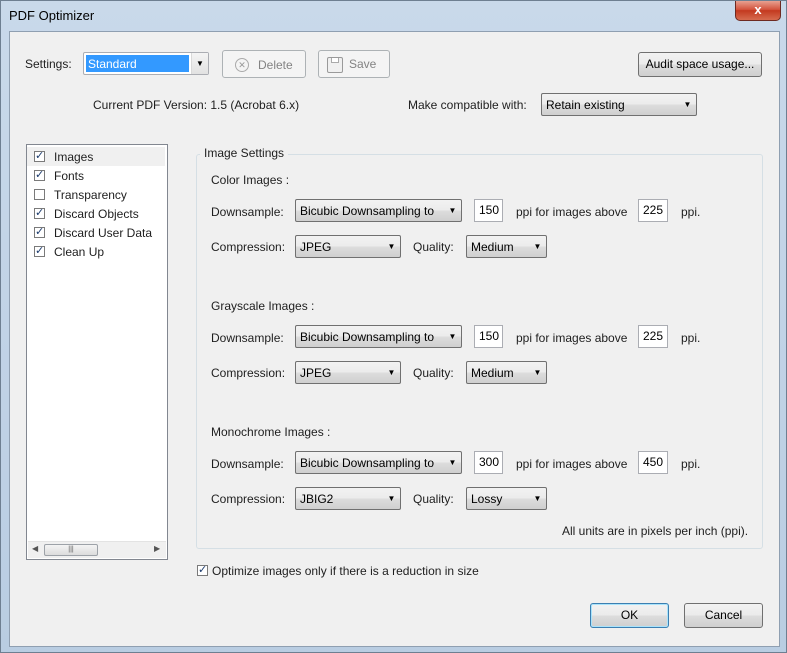  What do you see at coordinates (112, 64) in the screenshot?
I see `settings-value: Standard` at bounding box center [112, 64].